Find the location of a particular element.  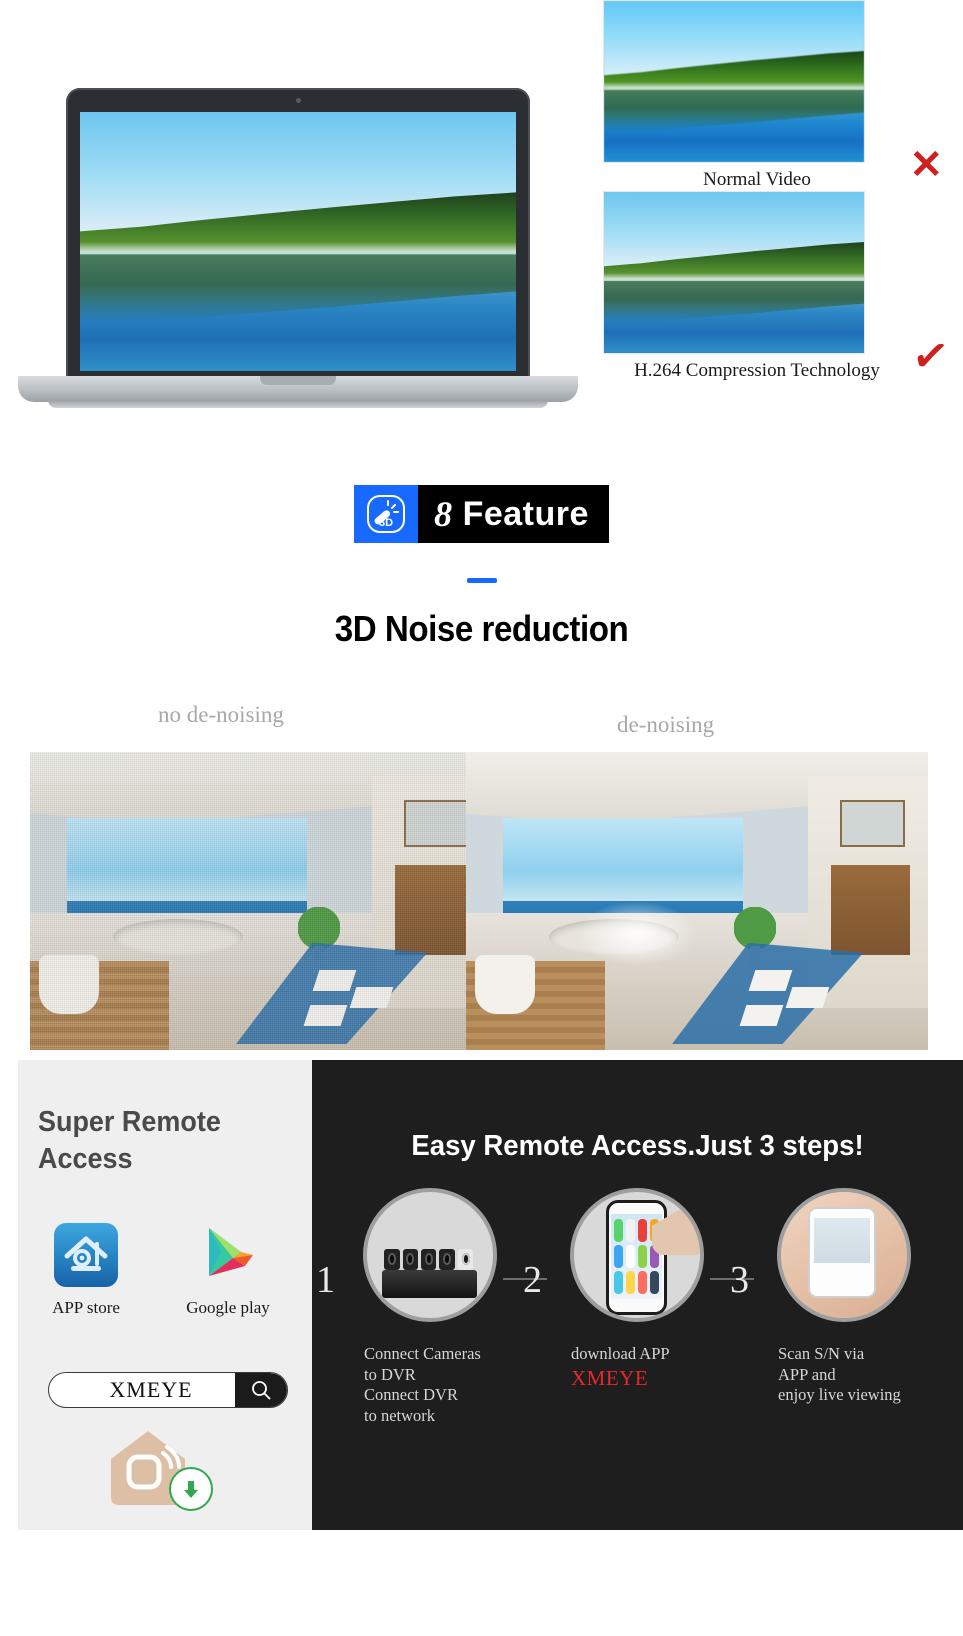

laptop-lid is located at coordinates (298, 234).